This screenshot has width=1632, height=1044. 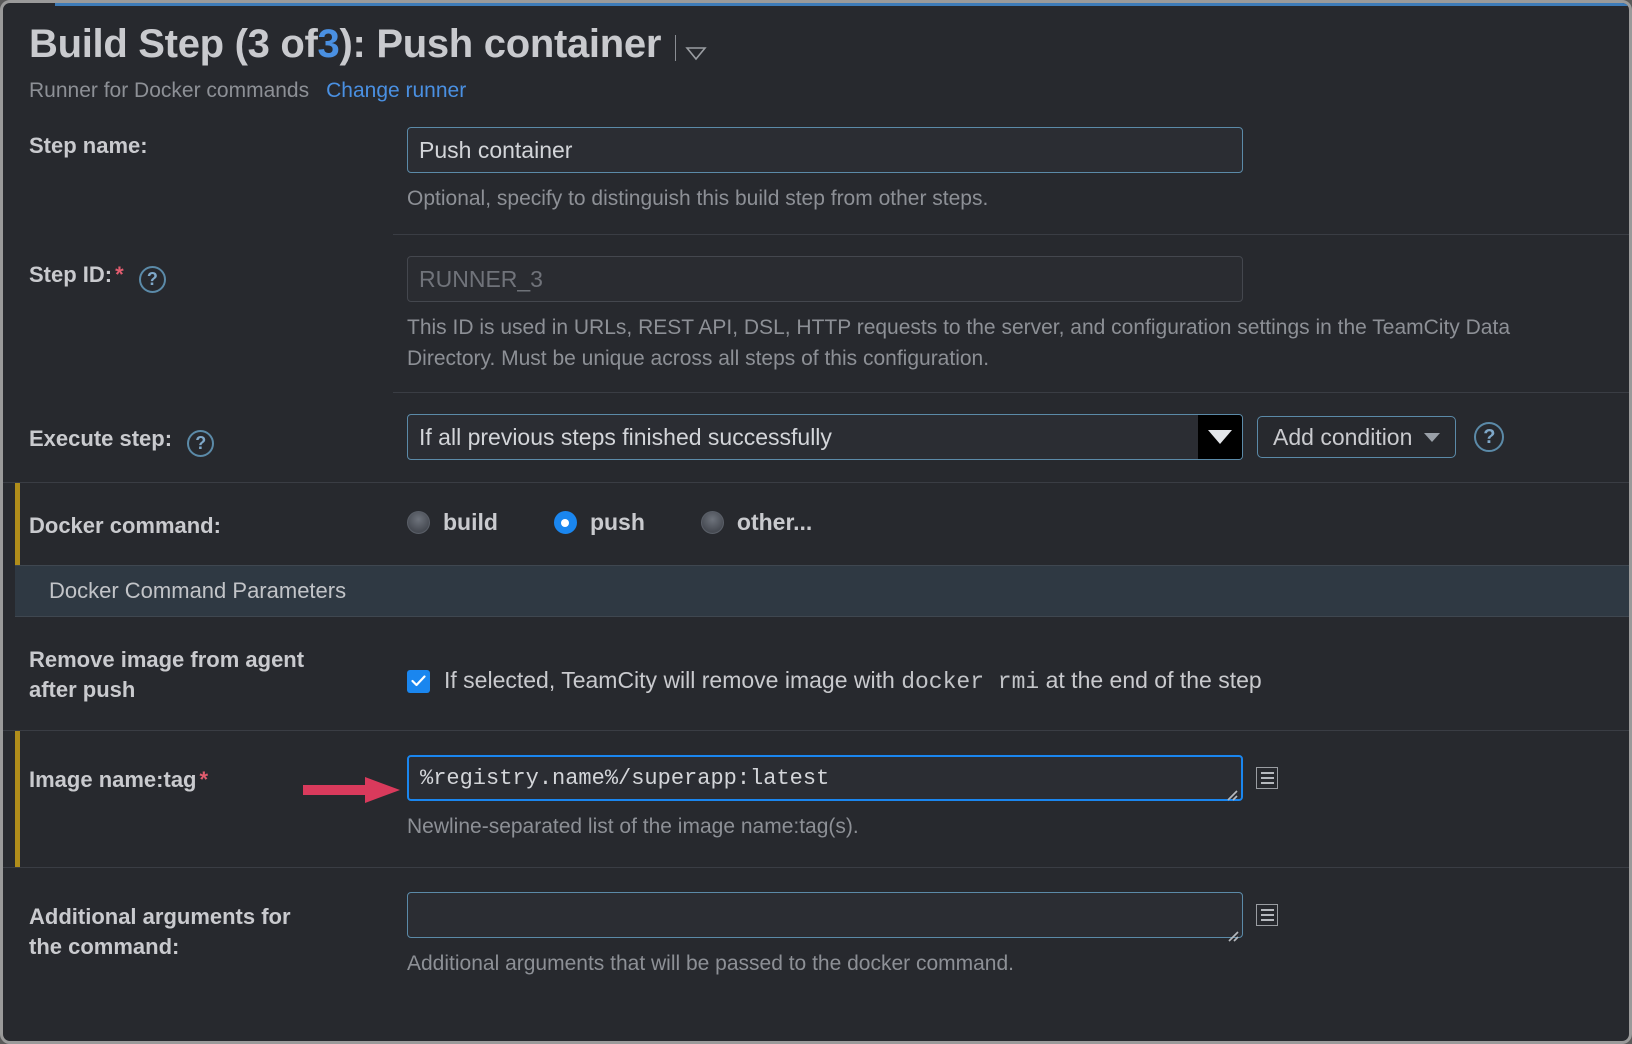 I want to click on step-id-label: Step ID: * ?, so click(x=218, y=315).